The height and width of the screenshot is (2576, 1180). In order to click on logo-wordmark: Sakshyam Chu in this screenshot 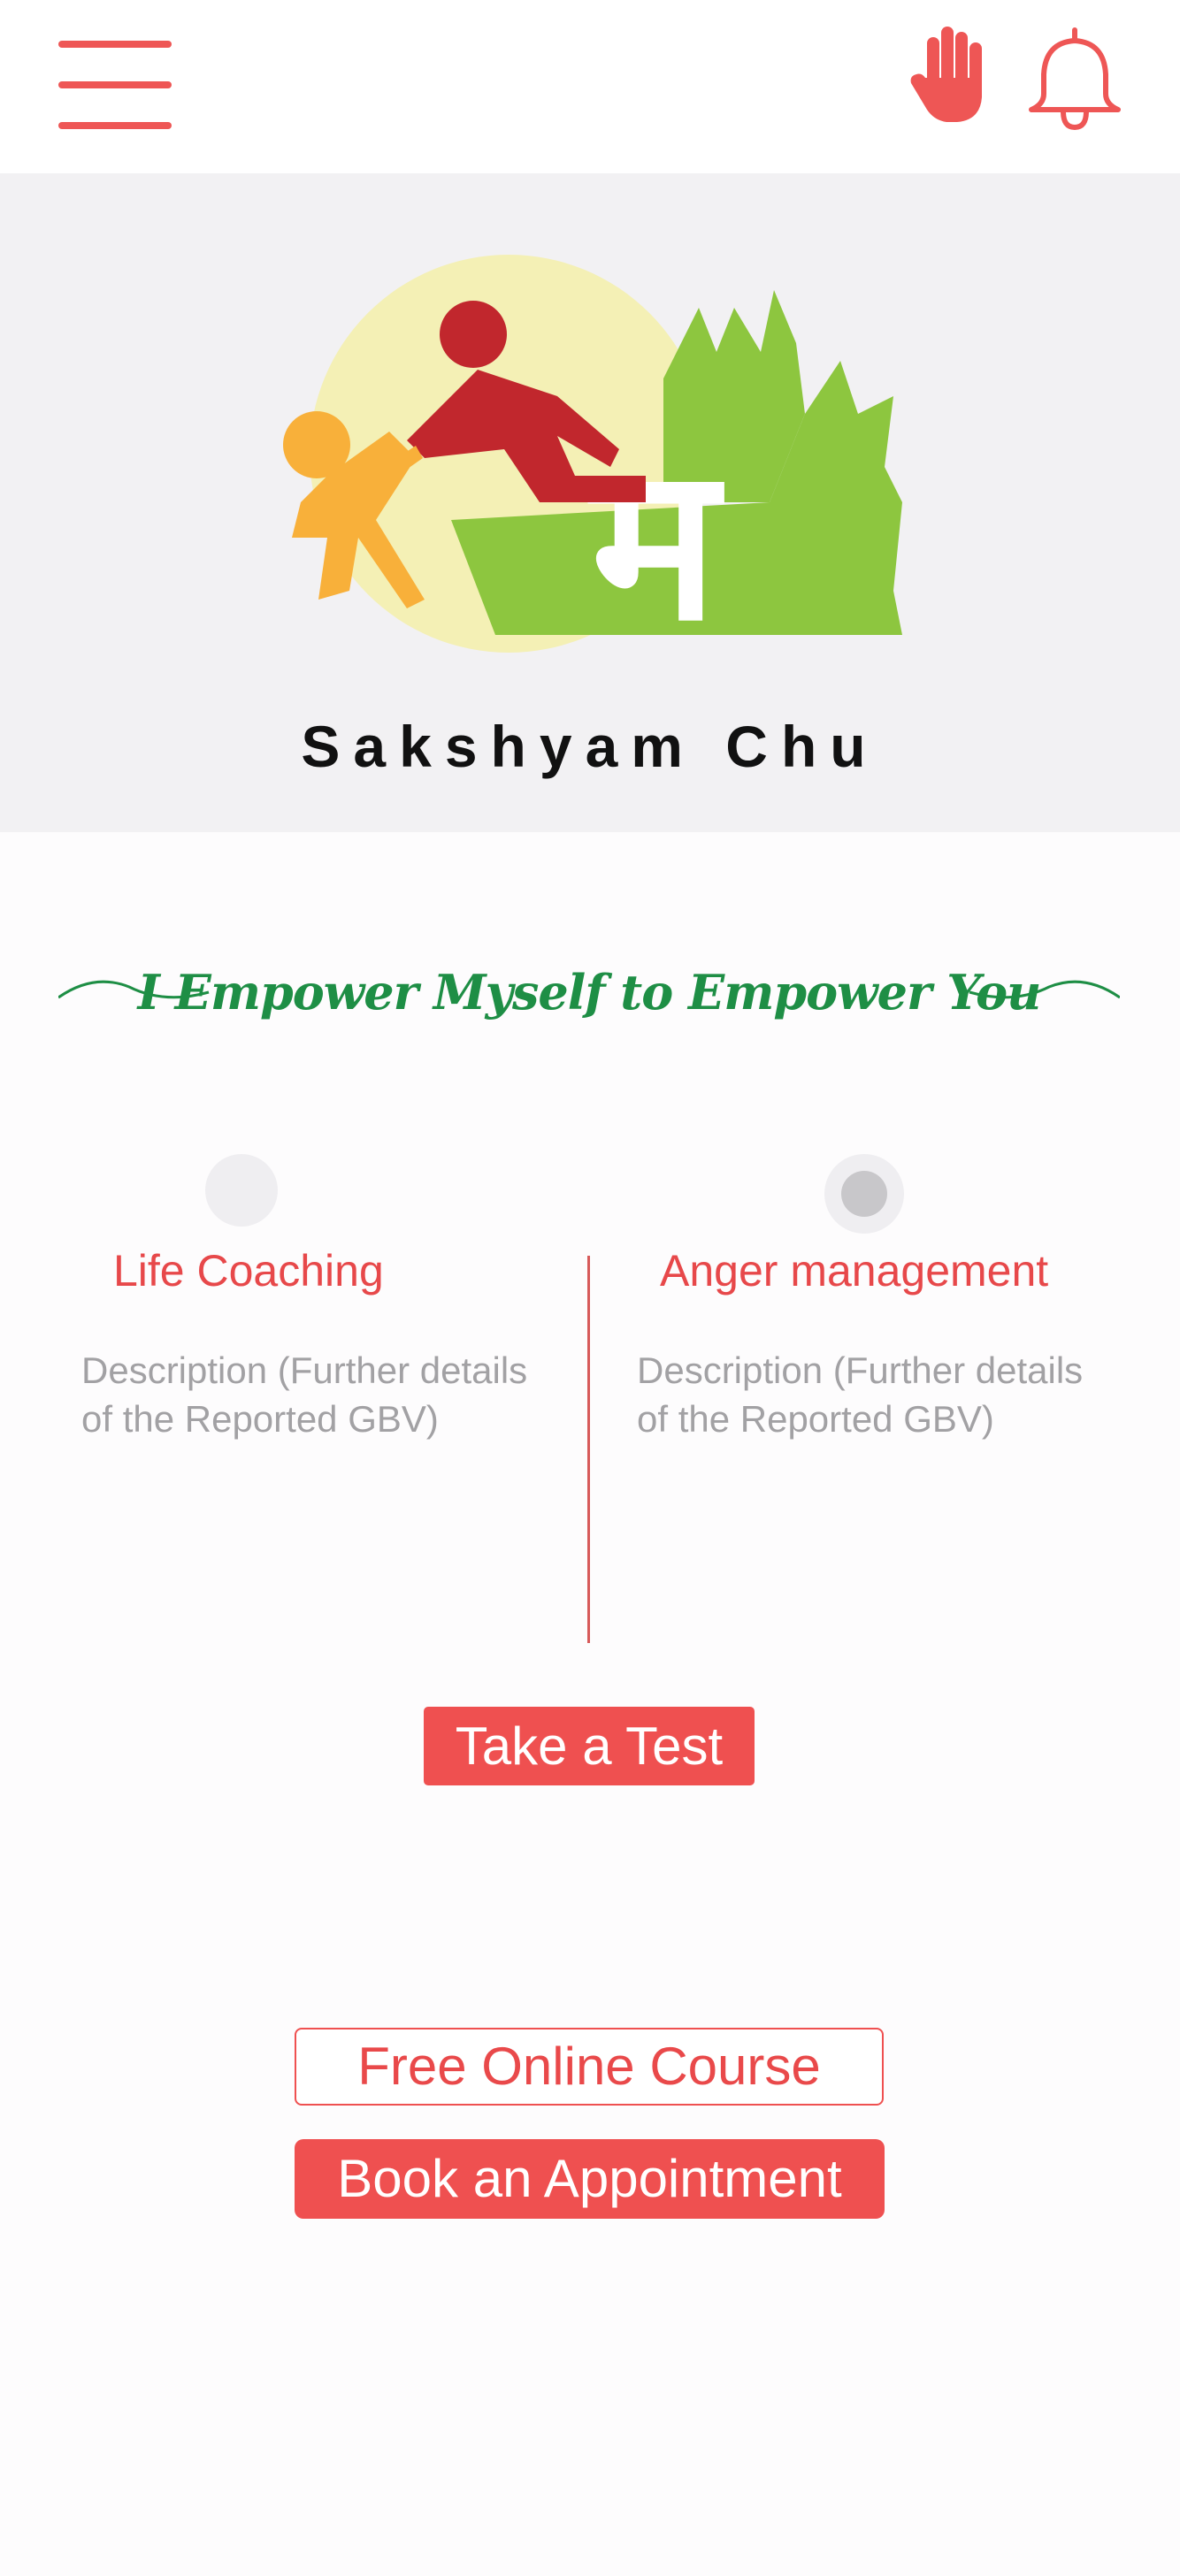, I will do `click(590, 746)`.